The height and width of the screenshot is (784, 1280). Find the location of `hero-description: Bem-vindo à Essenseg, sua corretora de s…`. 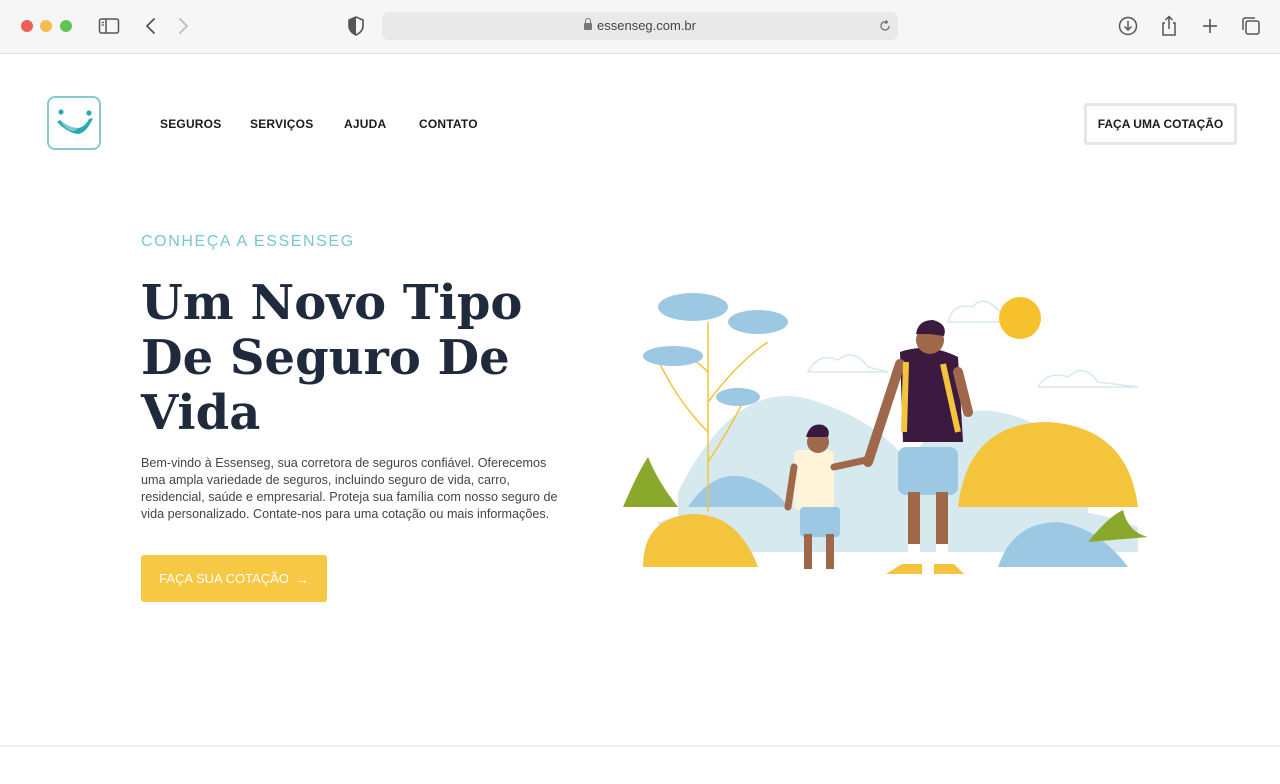

hero-description: Bem-vindo à Essenseg, sua corretora de s… is located at coordinates (349, 488).